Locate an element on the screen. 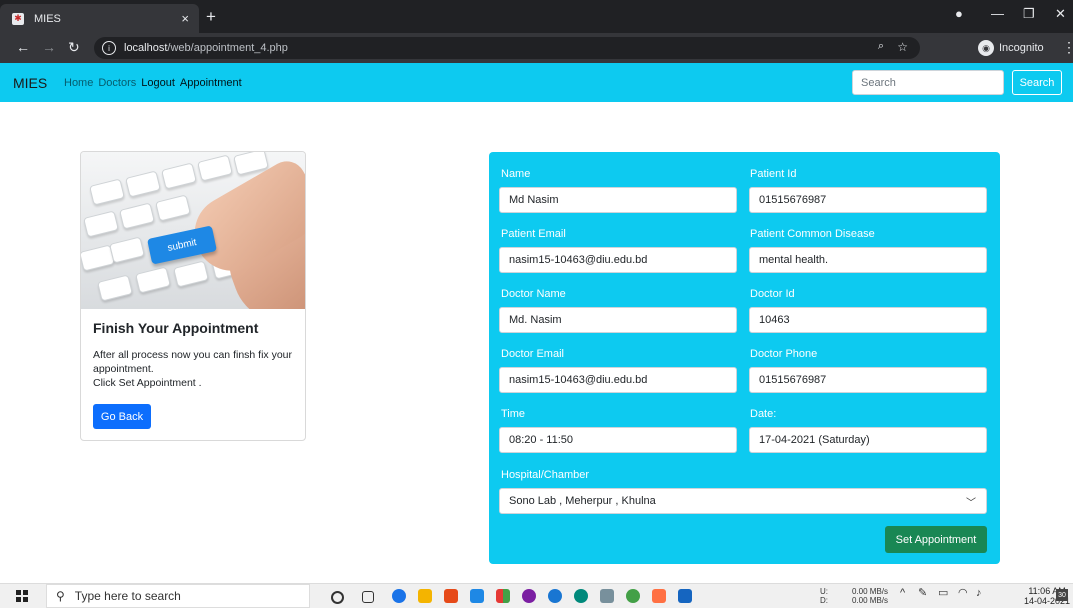  xampp-icon is located at coordinates (659, 596).